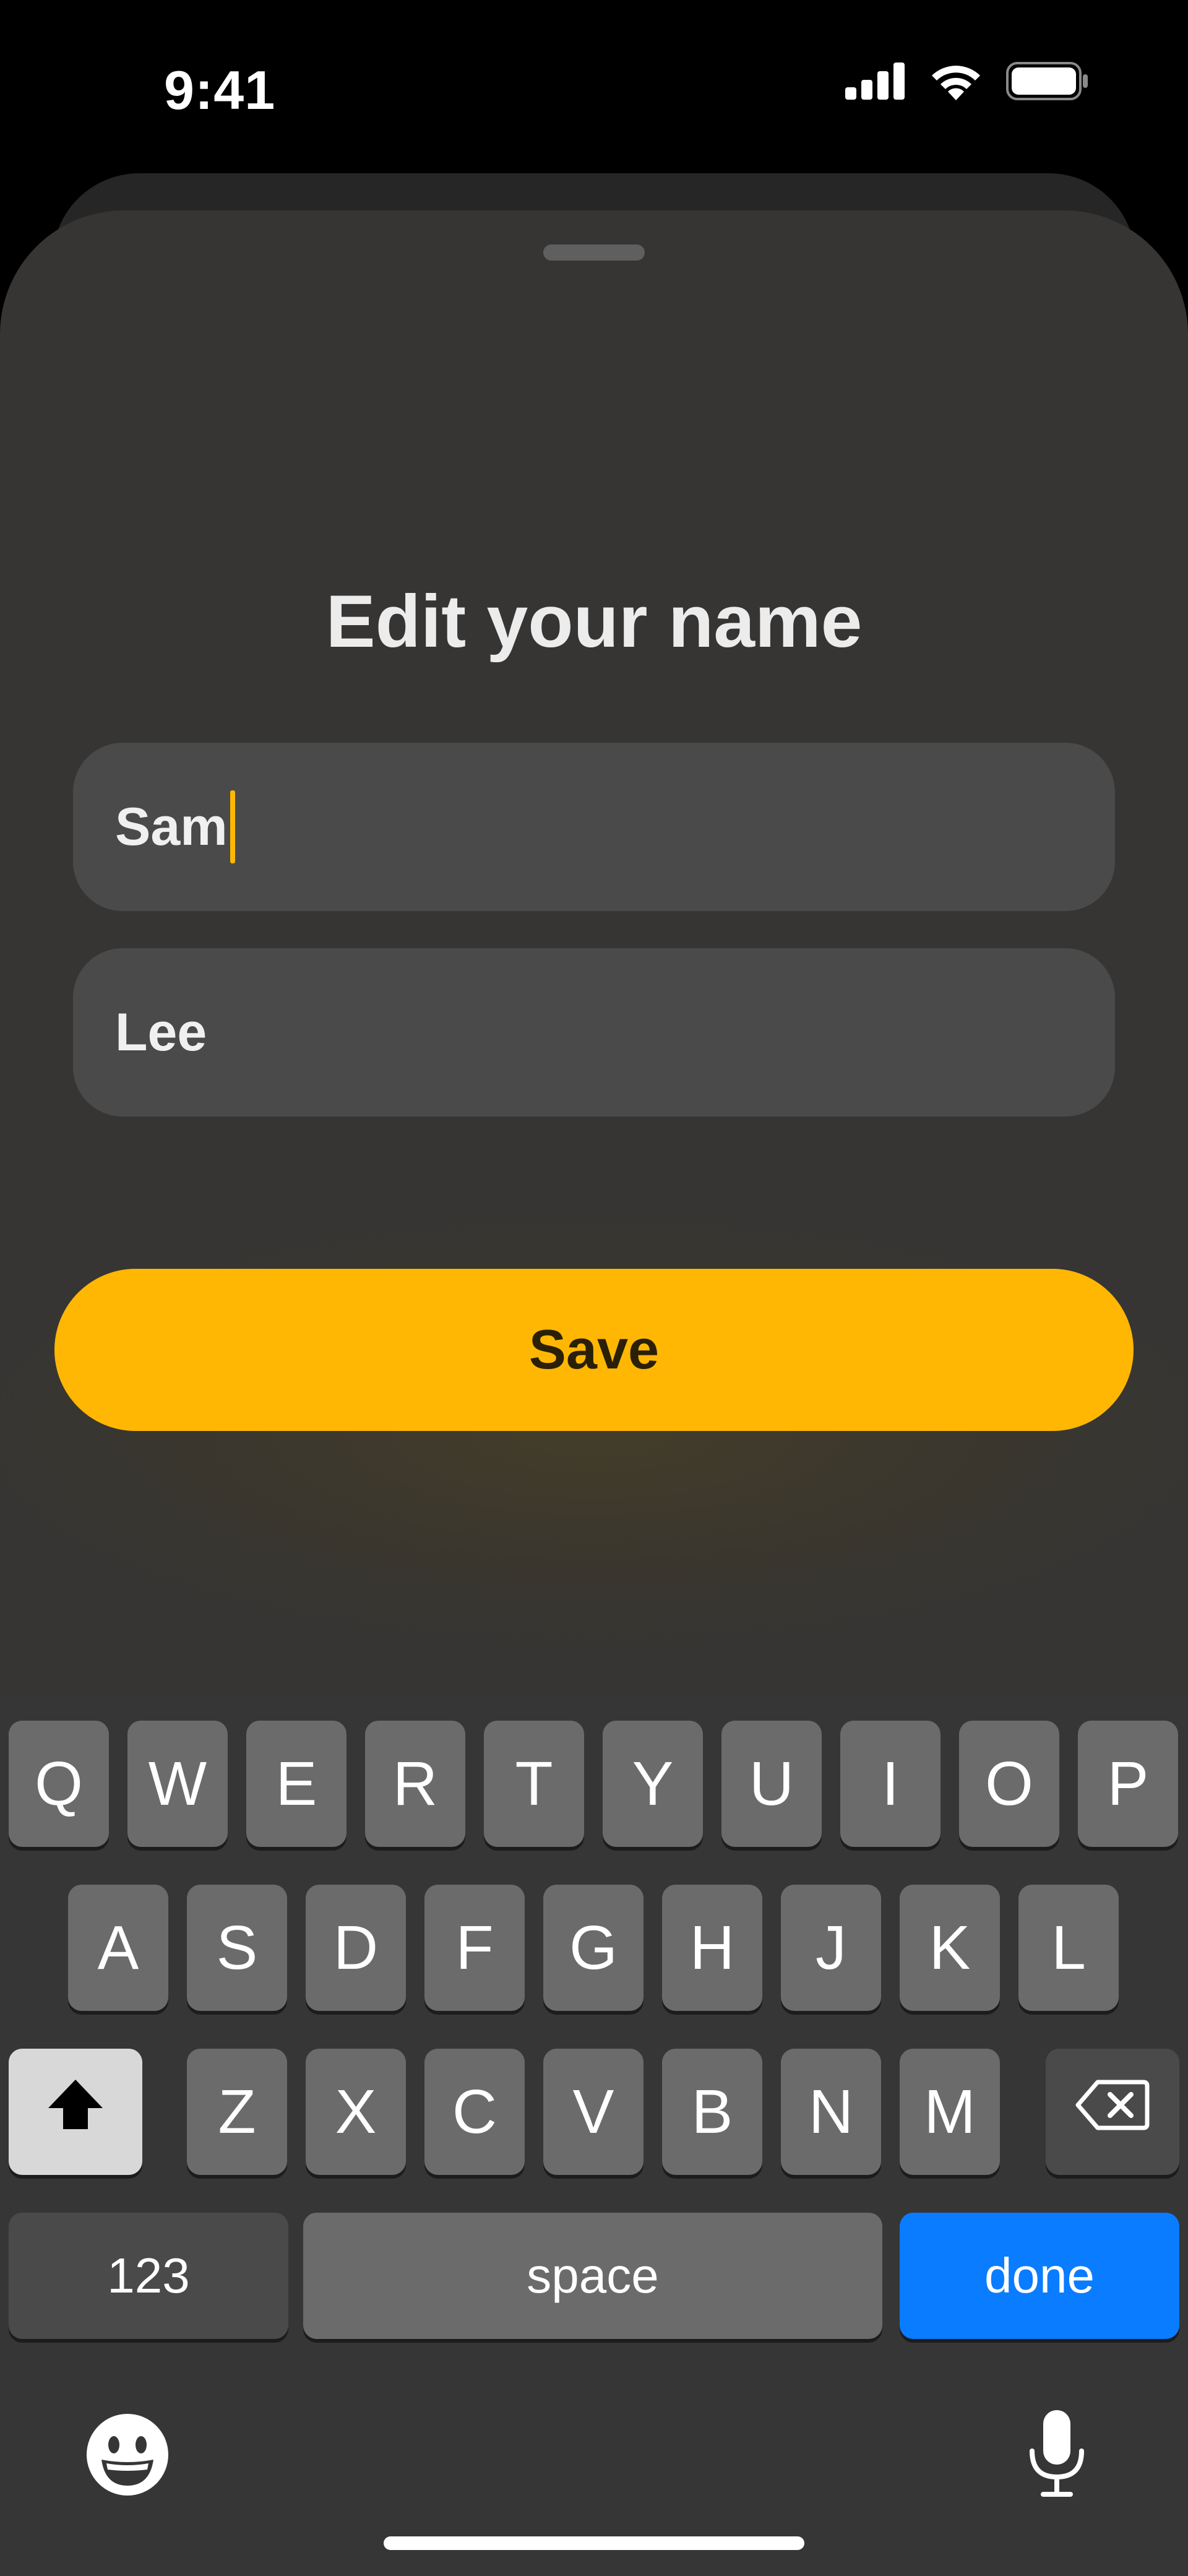 This screenshot has height=2576, width=1188. Describe the element at coordinates (712, 1948) in the screenshot. I see `key-h: H` at that location.